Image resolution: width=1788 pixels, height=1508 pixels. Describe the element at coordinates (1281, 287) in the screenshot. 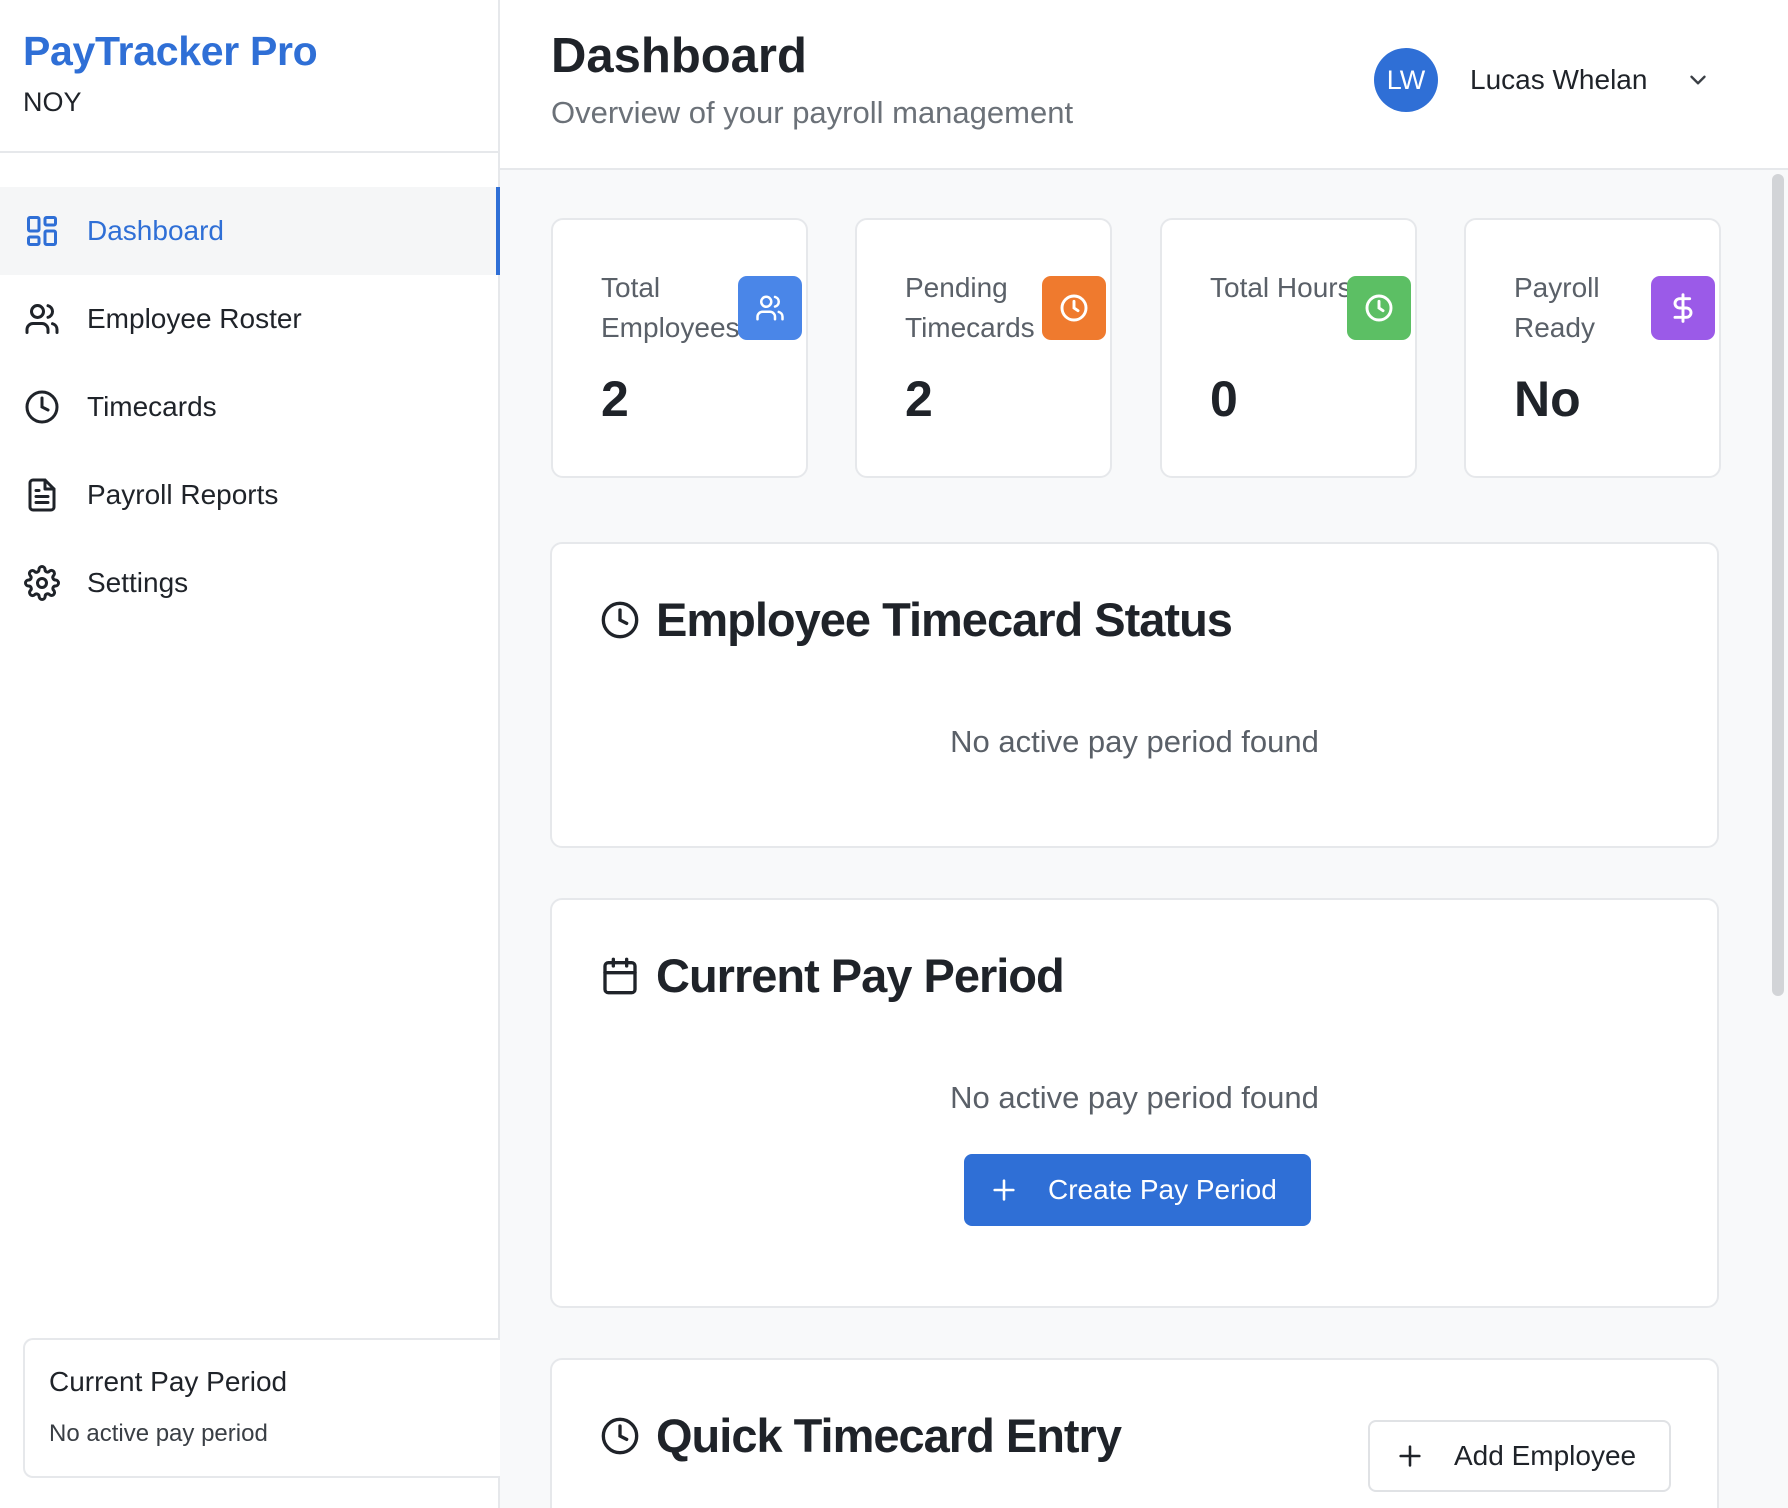

I see `stat-label: Total Hours` at that location.